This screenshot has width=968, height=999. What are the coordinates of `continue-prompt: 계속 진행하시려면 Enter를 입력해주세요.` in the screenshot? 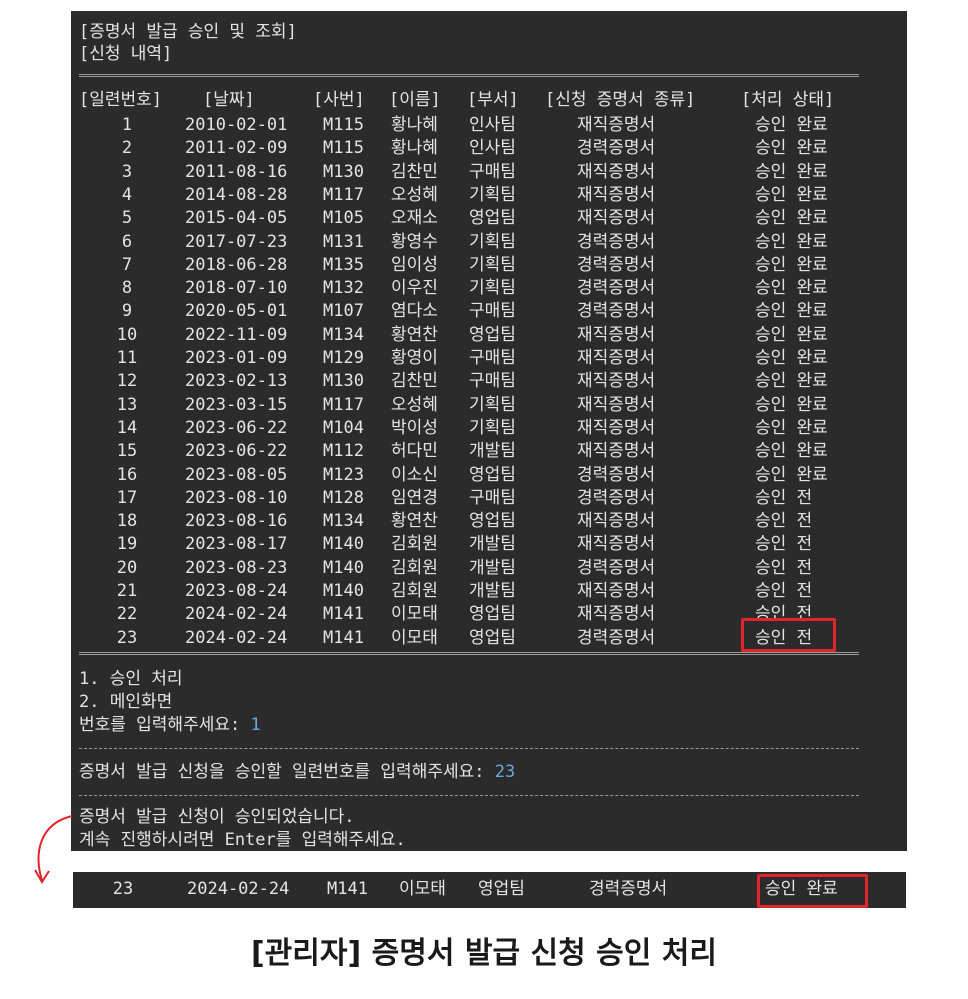 It's located at (242, 840).